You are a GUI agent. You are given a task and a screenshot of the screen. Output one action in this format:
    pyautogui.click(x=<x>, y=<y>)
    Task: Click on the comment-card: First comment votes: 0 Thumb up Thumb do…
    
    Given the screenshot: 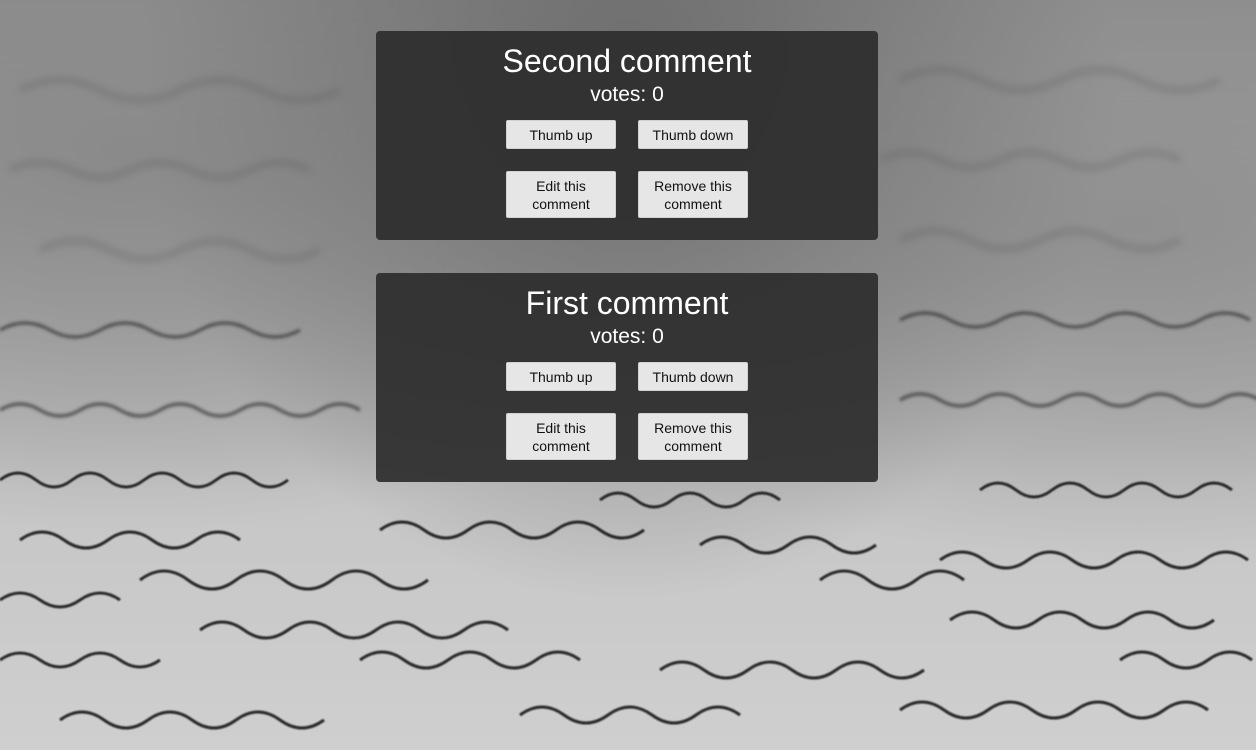 What is the action you would take?
    pyautogui.click(x=627, y=377)
    